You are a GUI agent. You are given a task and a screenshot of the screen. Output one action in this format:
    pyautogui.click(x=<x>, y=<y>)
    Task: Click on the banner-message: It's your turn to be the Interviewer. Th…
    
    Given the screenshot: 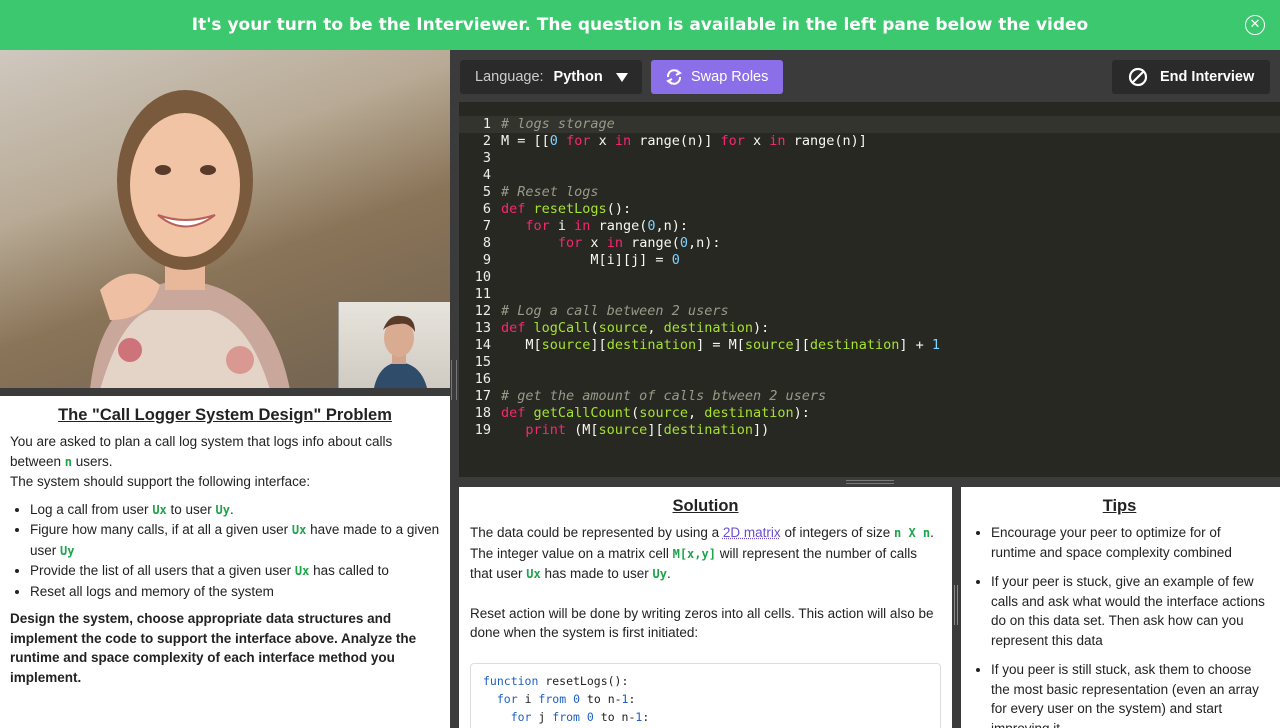 What is the action you would take?
    pyautogui.click(x=640, y=25)
    